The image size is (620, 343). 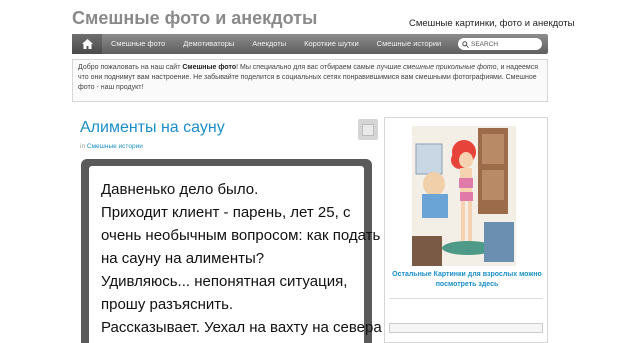 I want to click on story-line: очень необычным вопросом: как подать, so click(x=241, y=235).